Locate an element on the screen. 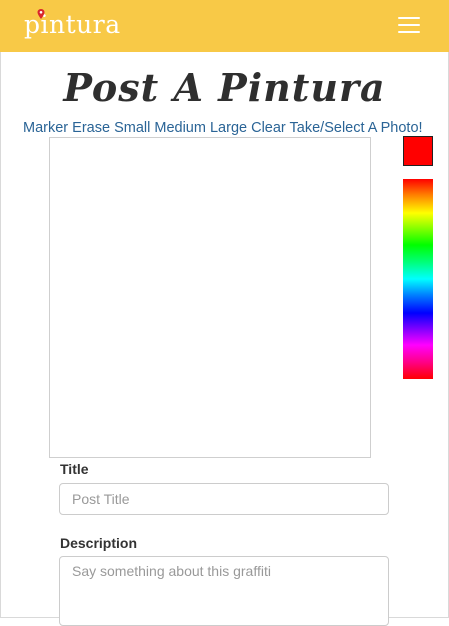  marker-link: Marker is located at coordinates (45, 128).